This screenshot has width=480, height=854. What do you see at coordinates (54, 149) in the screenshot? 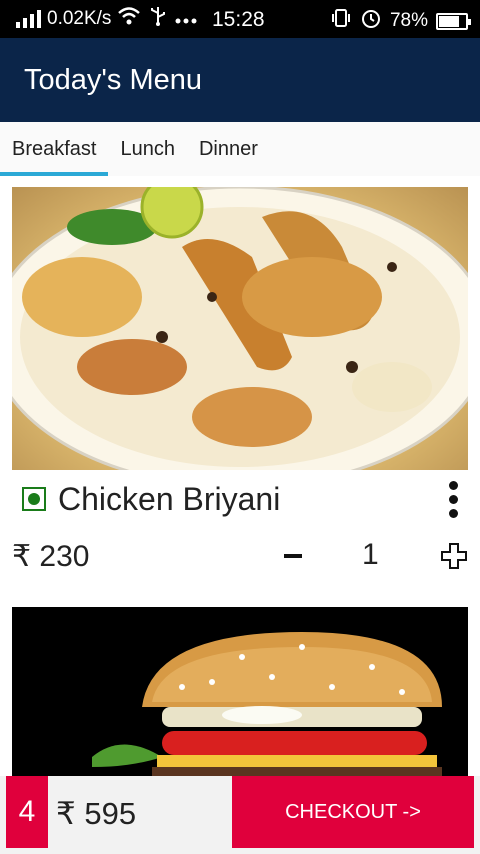
I see `tab-breakfast: Breakfast` at bounding box center [54, 149].